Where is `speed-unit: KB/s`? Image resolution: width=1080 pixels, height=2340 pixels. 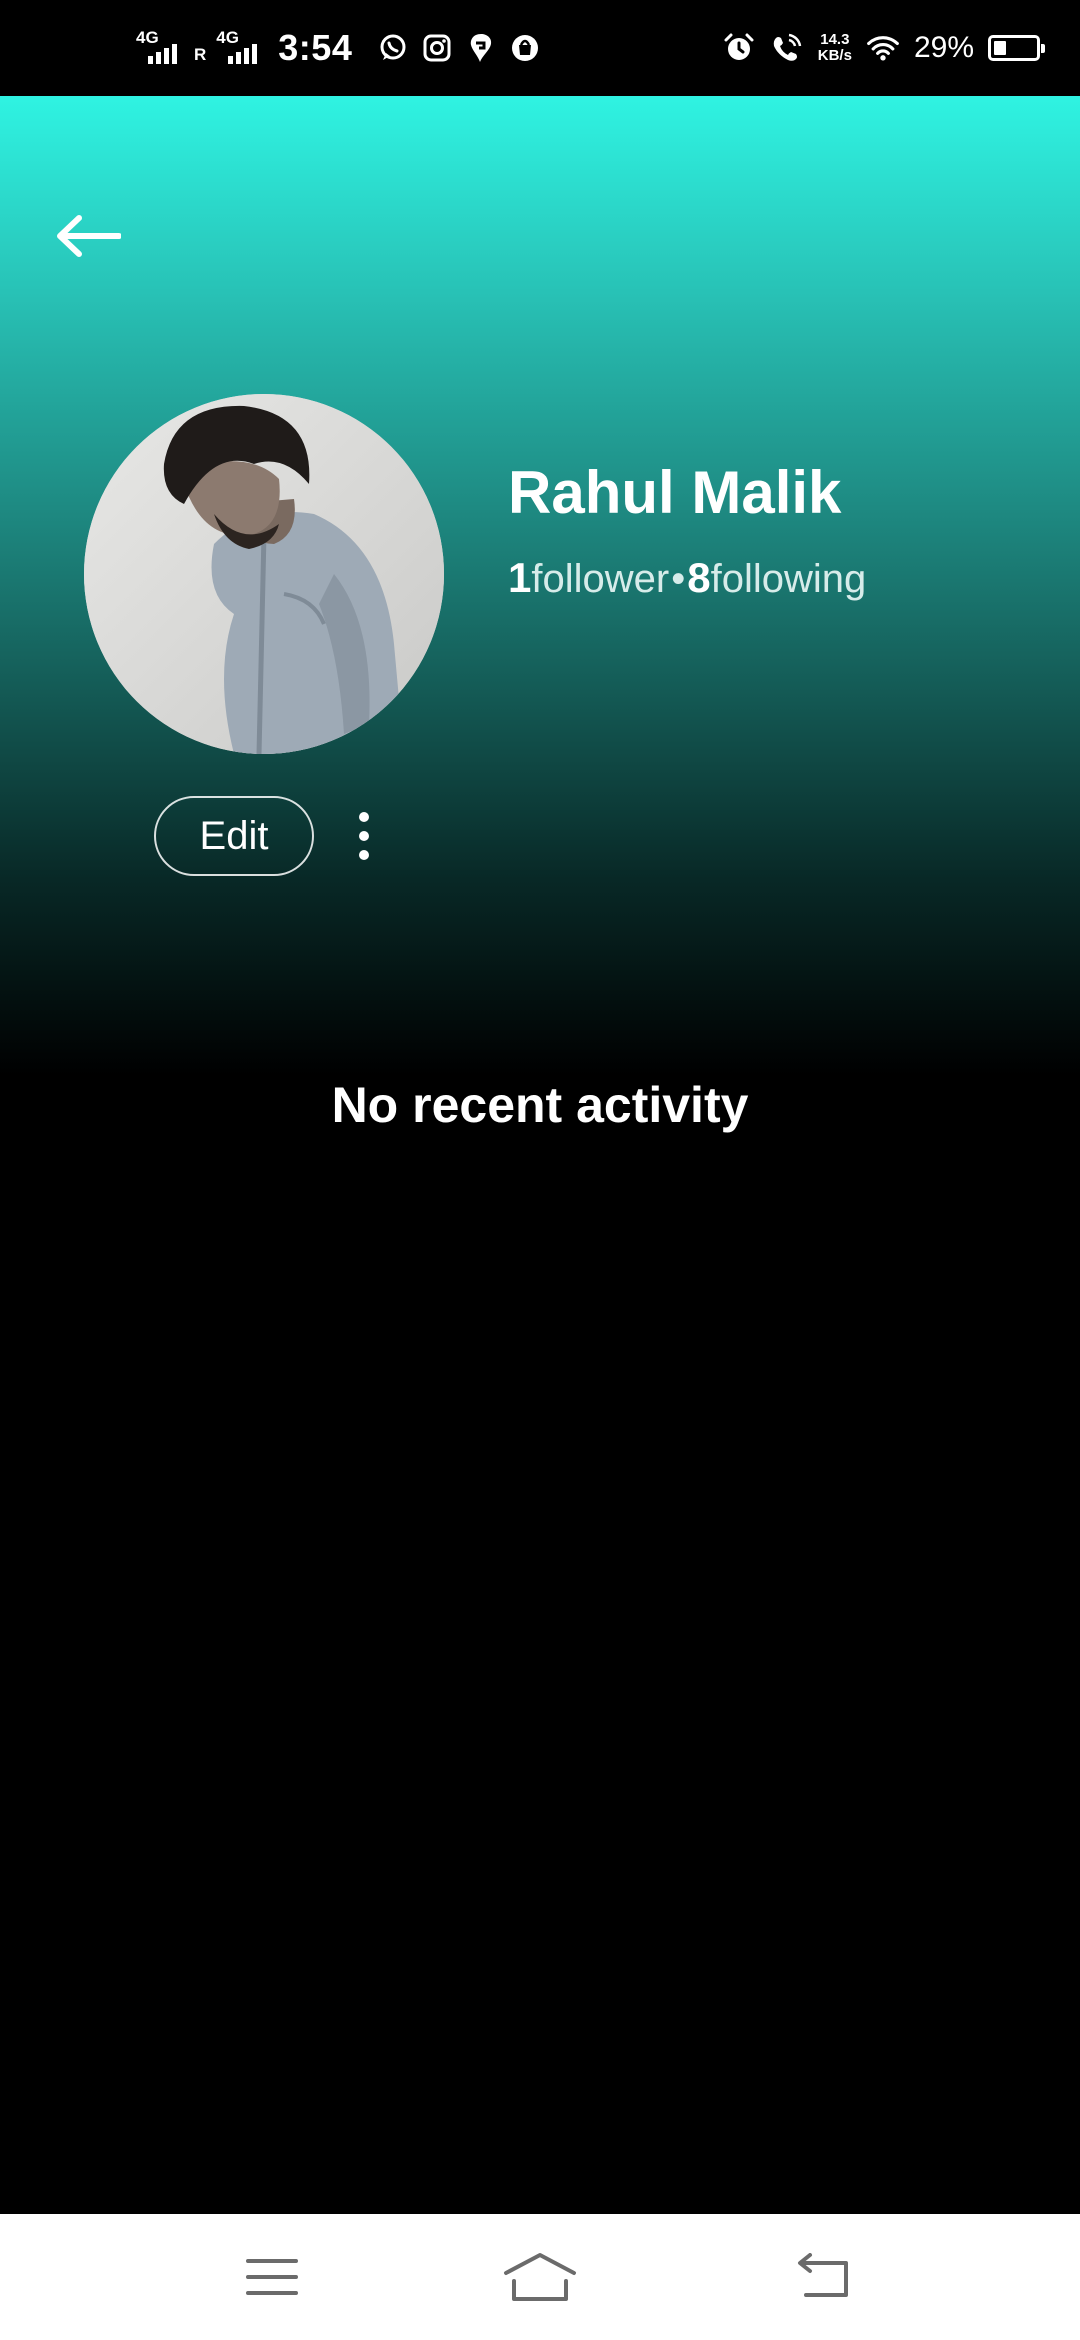
speed-unit: KB/s is located at coordinates (834, 55).